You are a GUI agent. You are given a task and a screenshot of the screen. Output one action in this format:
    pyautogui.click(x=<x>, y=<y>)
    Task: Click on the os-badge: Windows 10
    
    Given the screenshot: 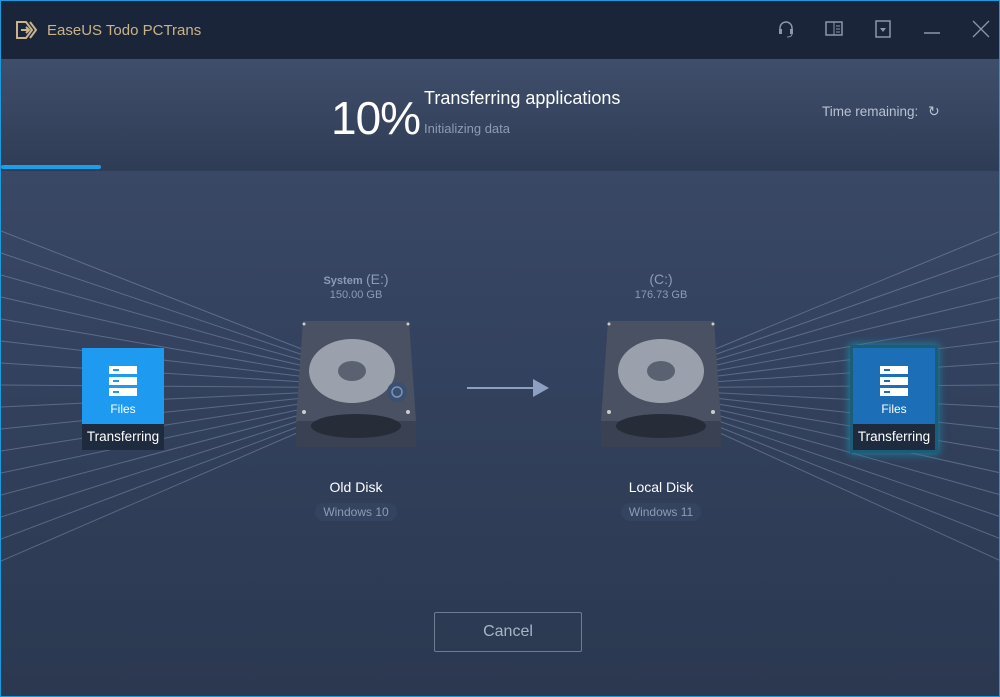 What is the action you would take?
    pyautogui.click(x=356, y=512)
    